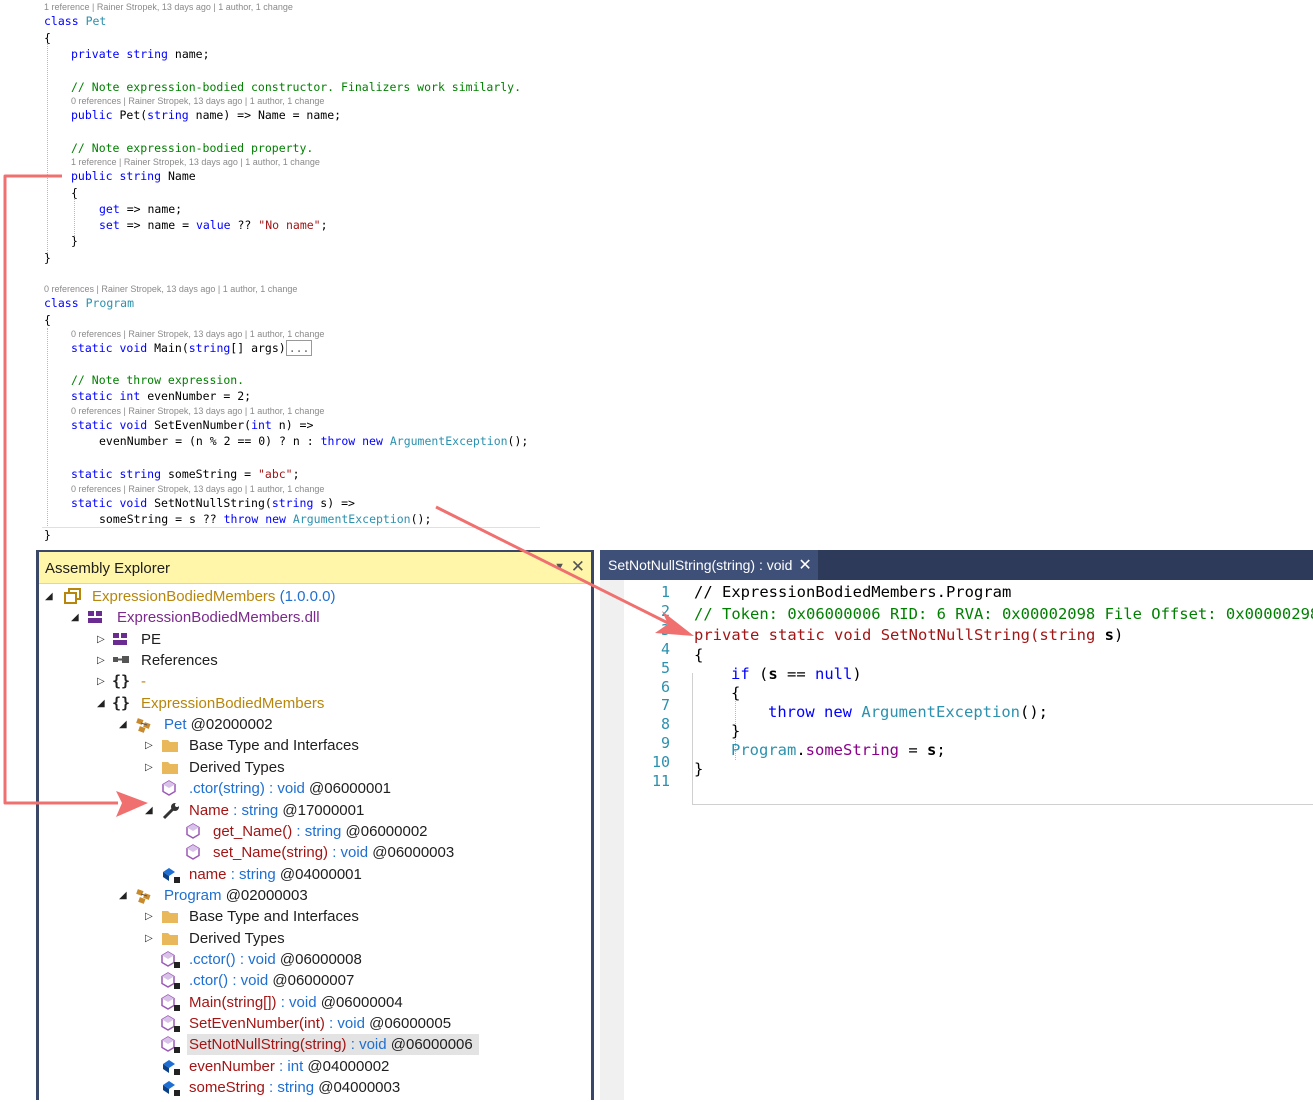 Image resolution: width=1313 pixels, height=1102 pixels. Describe the element at coordinates (268, 1045) in the screenshot. I see `node-label: SetNotNullString(string)` at that location.